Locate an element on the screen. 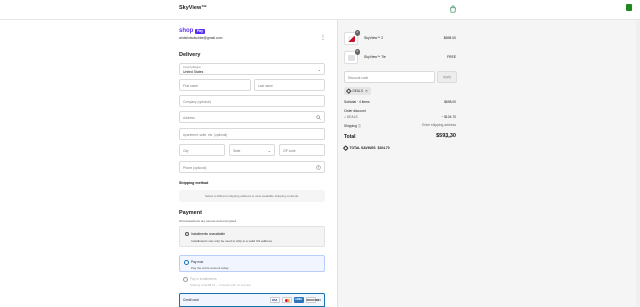 The height and width of the screenshot is (307, 640). company-field: Company (optional) is located at coordinates (252, 101).